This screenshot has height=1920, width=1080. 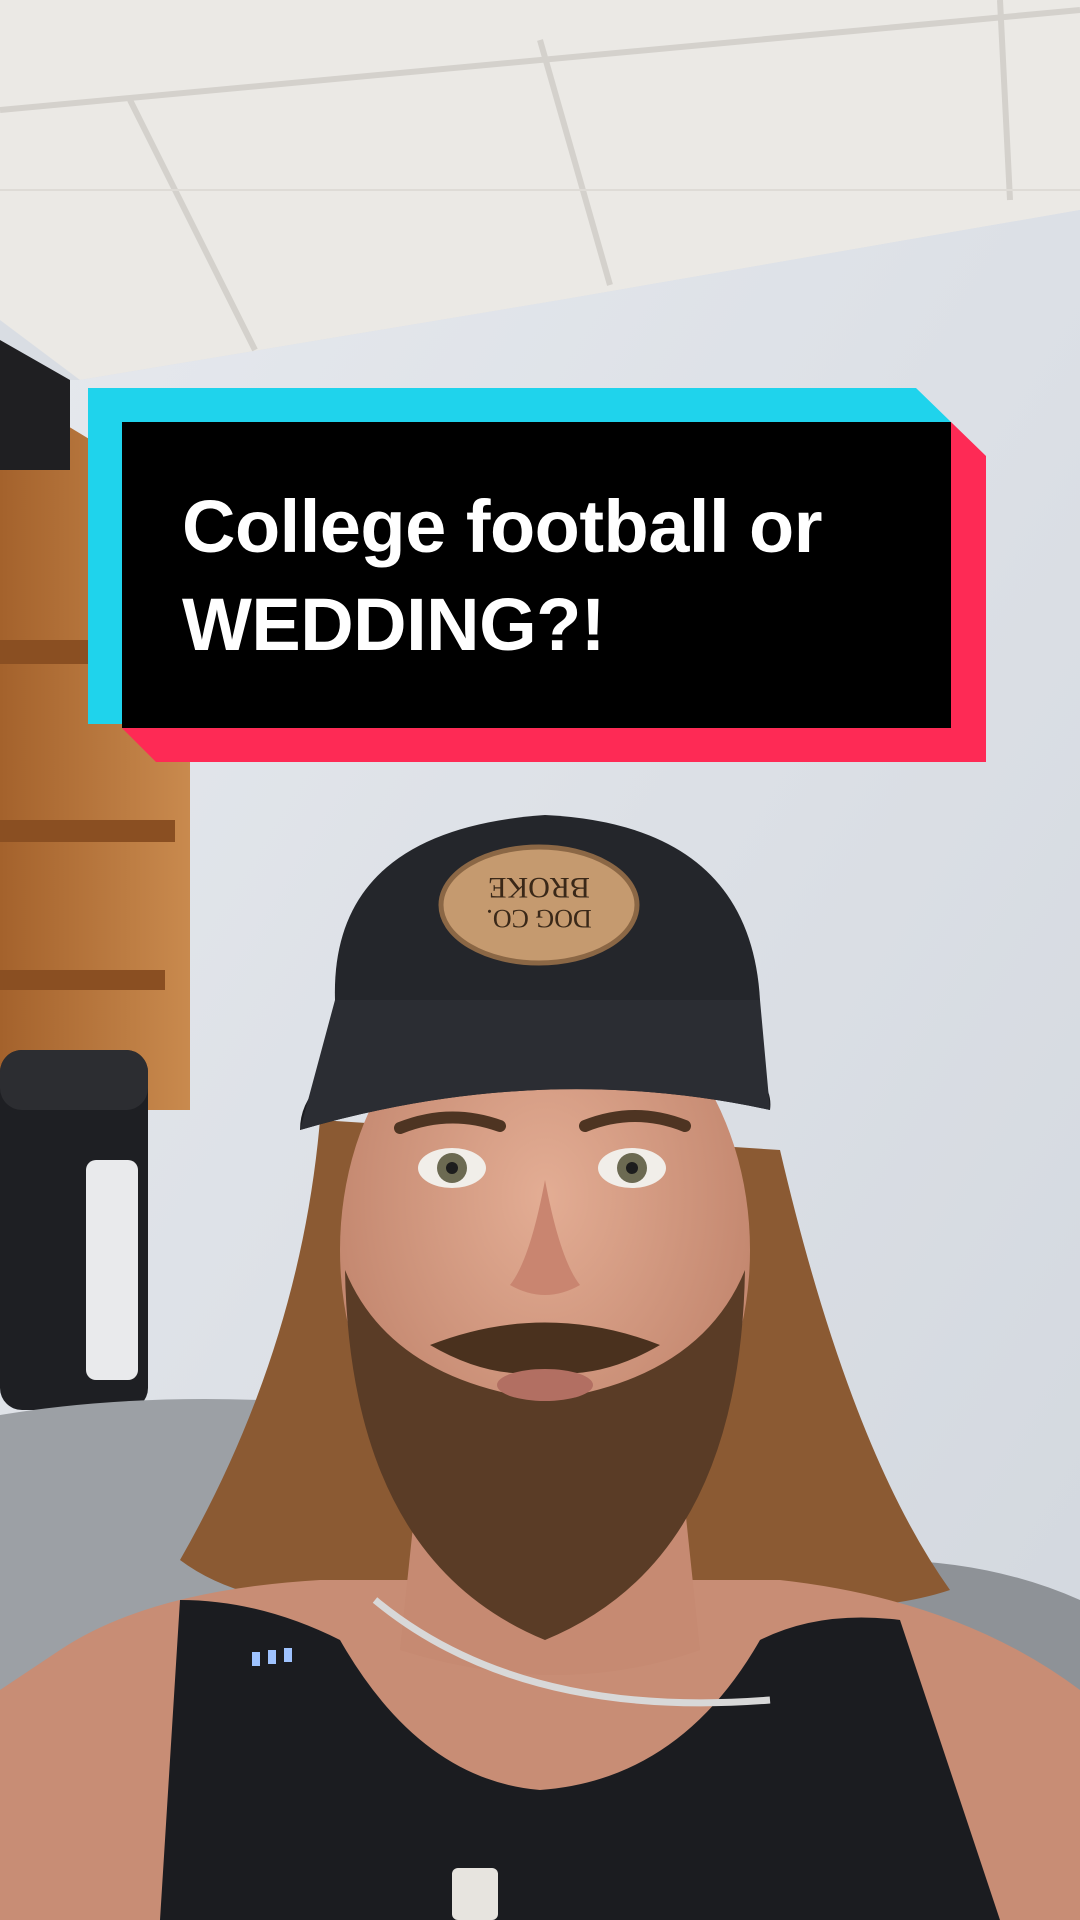 What do you see at coordinates (394, 624) in the screenshot?
I see `caption-line-2: WEDDING?!` at bounding box center [394, 624].